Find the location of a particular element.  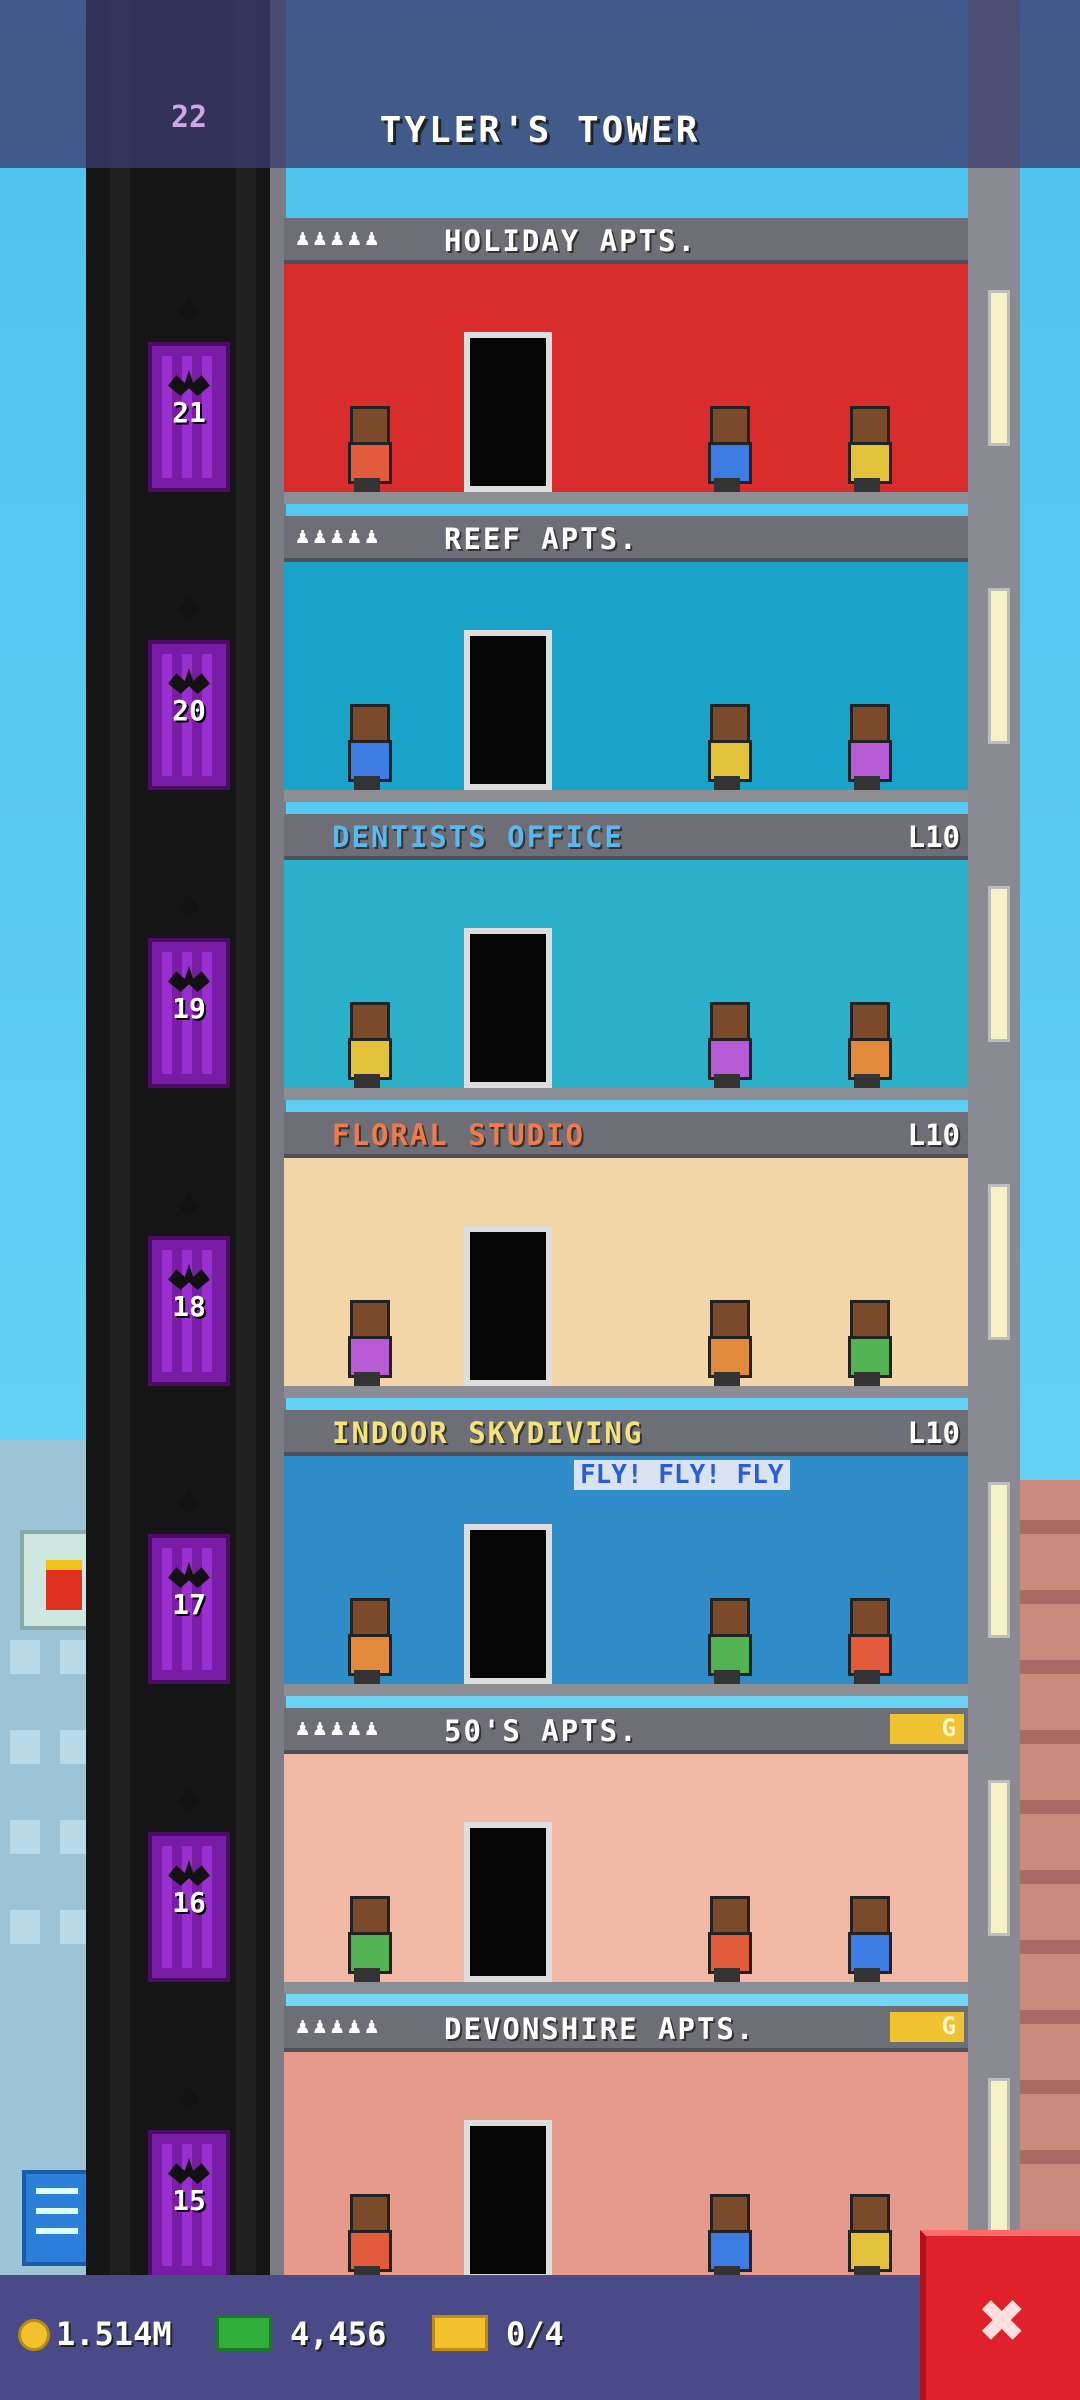

bottom-stats-bar: 1.514M 4,456 0/4 is located at coordinates (540, 2337).